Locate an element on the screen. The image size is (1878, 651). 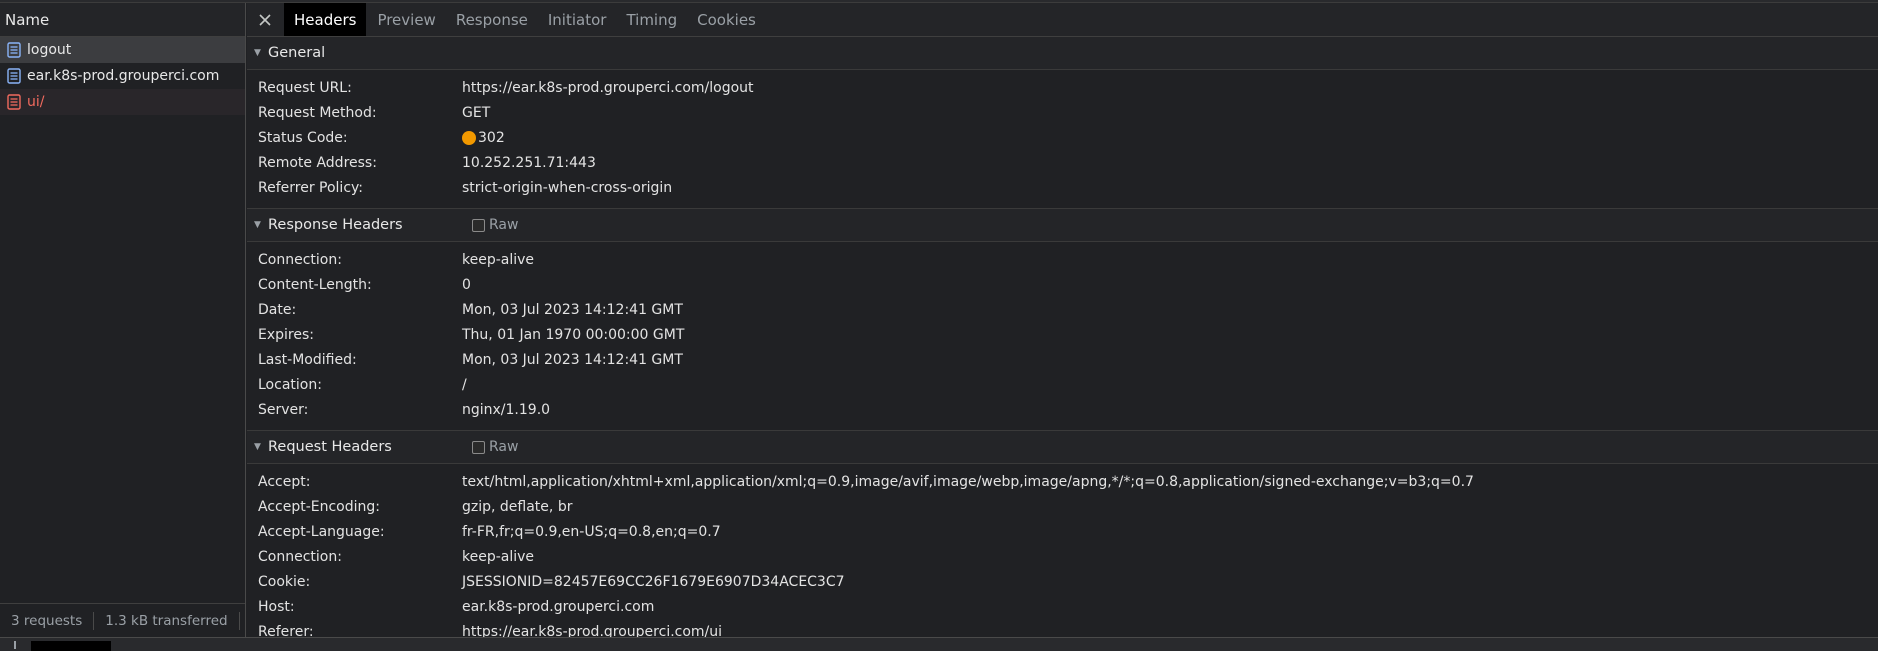
header-row: Server: nginx/1.19.0 is located at coordinates (1062, 409).